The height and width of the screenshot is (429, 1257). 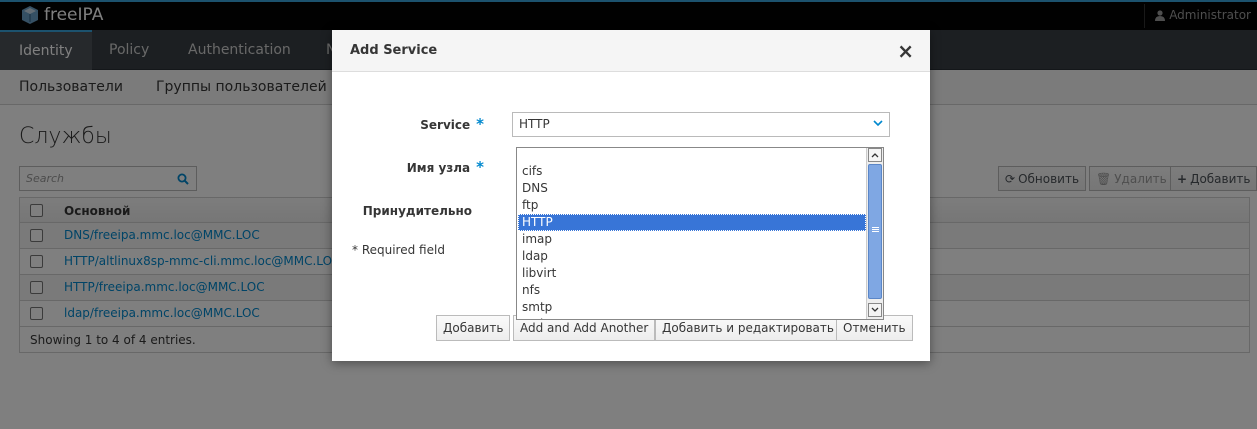 I want to click on service-option-selected: HTTP, so click(x=692, y=222).